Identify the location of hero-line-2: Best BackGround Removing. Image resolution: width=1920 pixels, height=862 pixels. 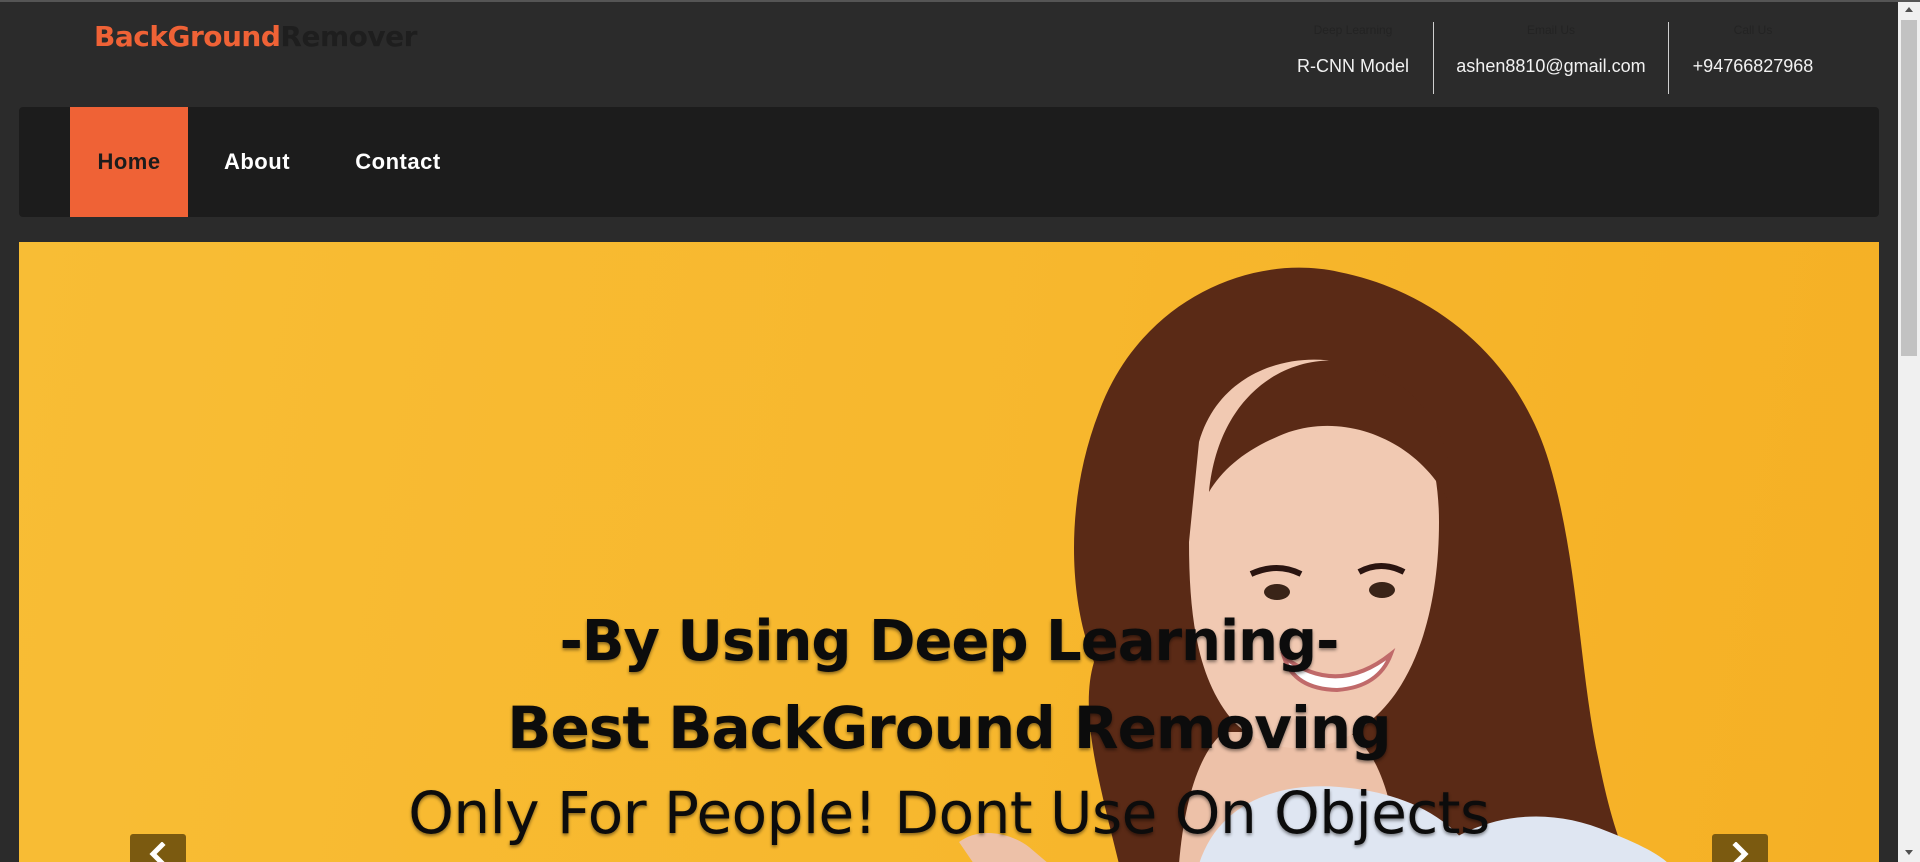
(949, 728).